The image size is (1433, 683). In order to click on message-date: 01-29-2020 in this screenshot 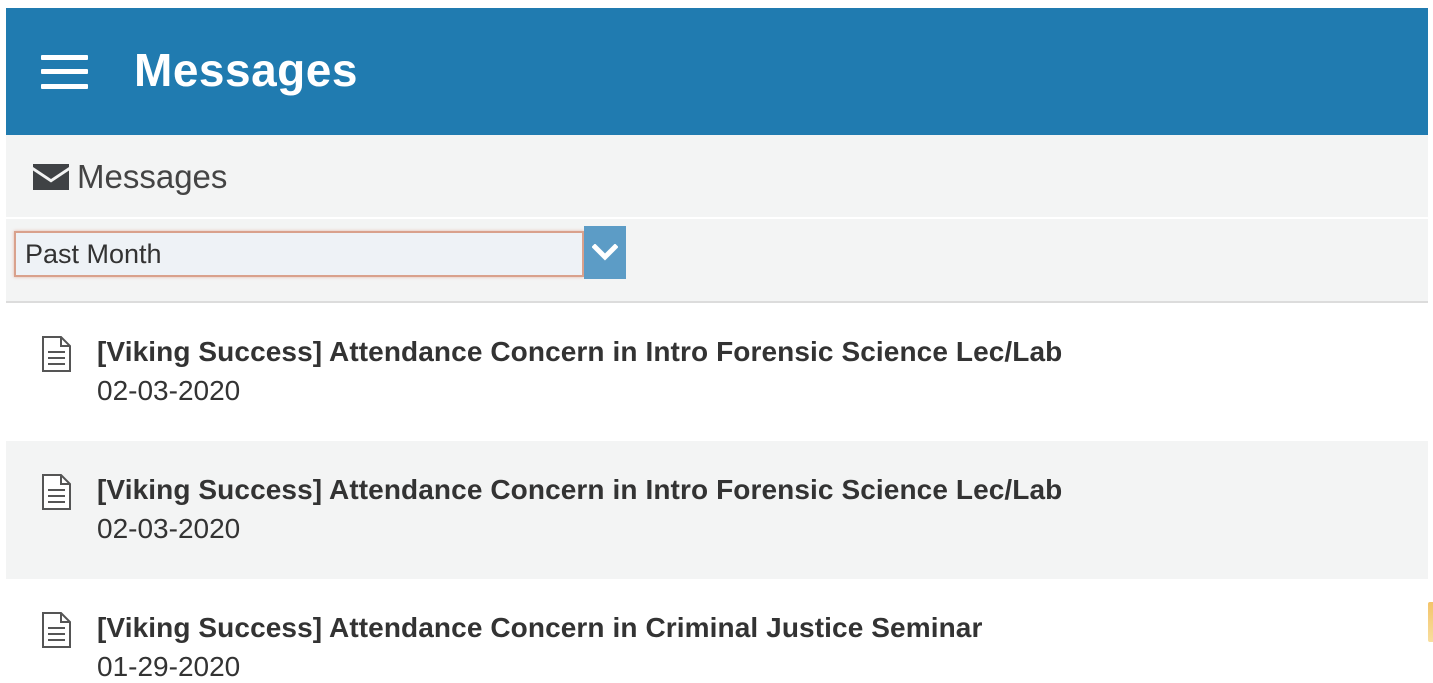, I will do `click(169, 666)`.